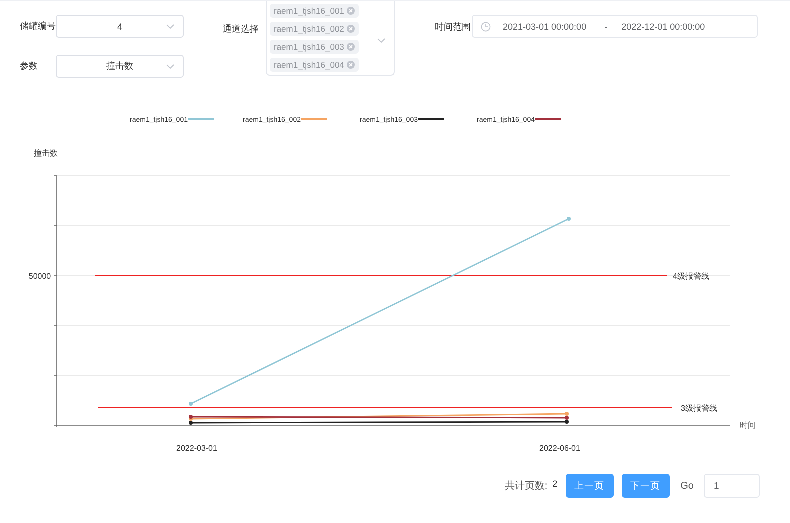 The width and height of the screenshot is (790, 523). I want to click on next-page-button: 下一页, so click(646, 486).